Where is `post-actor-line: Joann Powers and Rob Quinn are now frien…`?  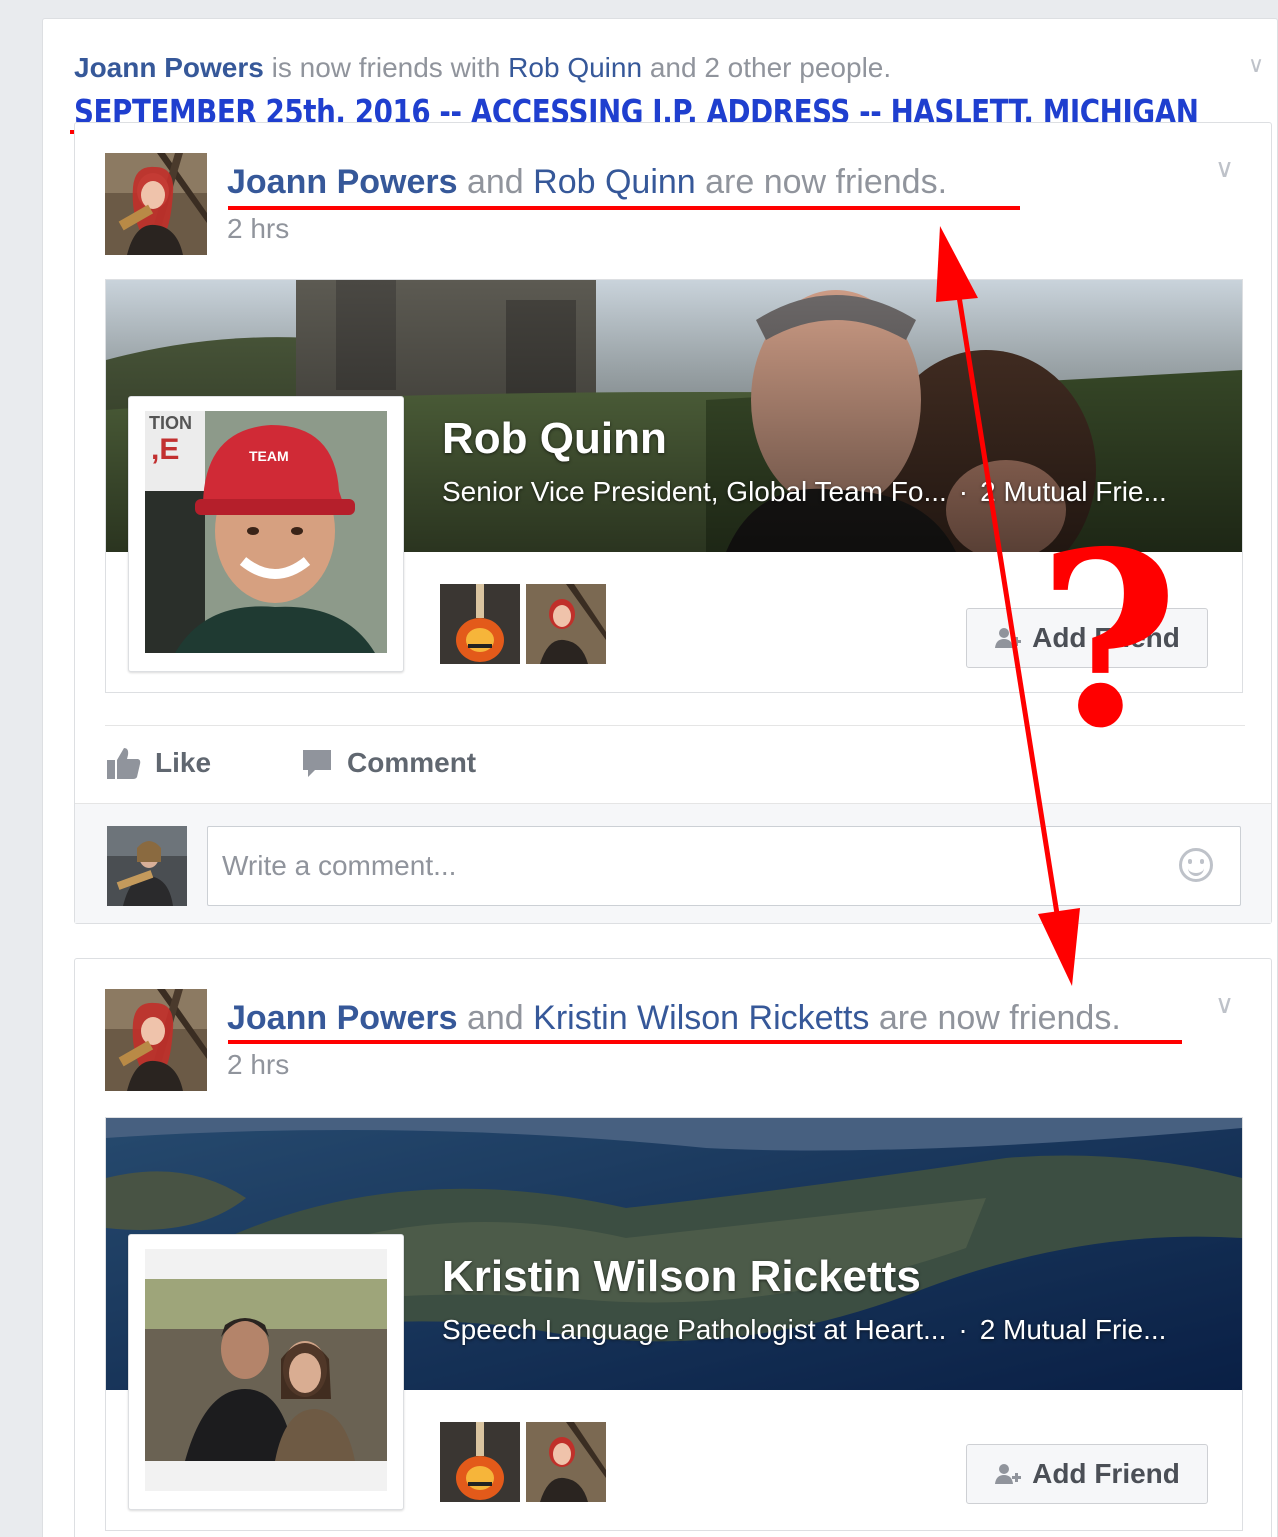 post-actor-line: Joann Powers and Rob Quinn are now frien… is located at coordinates (587, 182).